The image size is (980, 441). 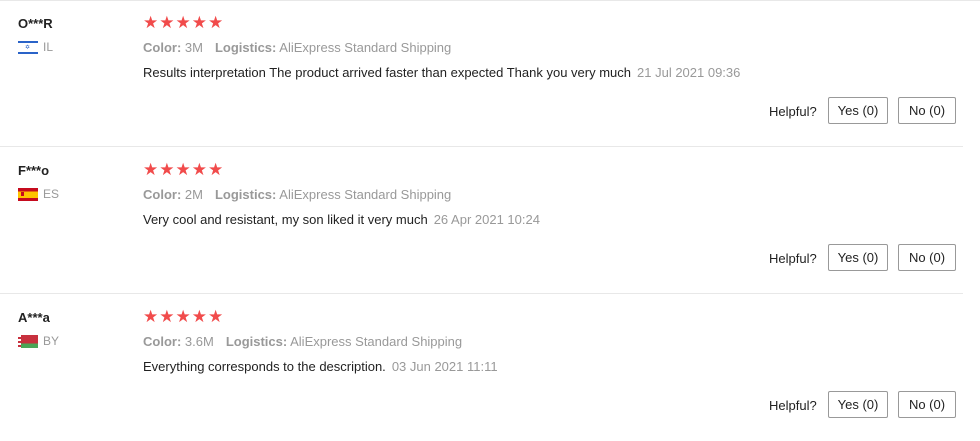 I want to click on country-code: IL, so click(x=48, y=47).